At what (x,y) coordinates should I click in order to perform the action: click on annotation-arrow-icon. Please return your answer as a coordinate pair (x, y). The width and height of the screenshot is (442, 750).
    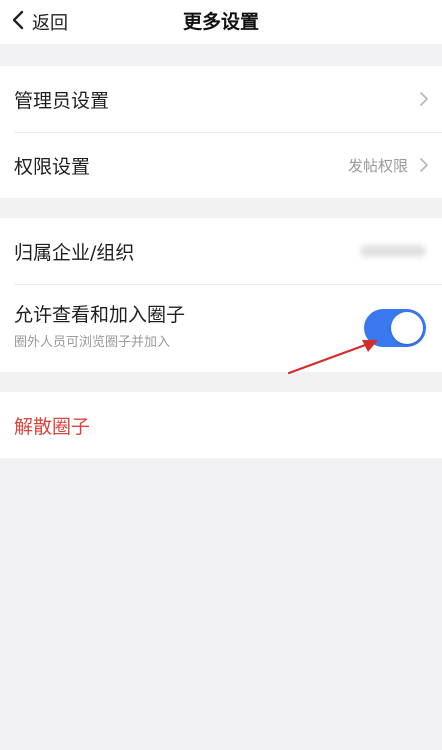
    Looking at the image, I should click on (332, 357).